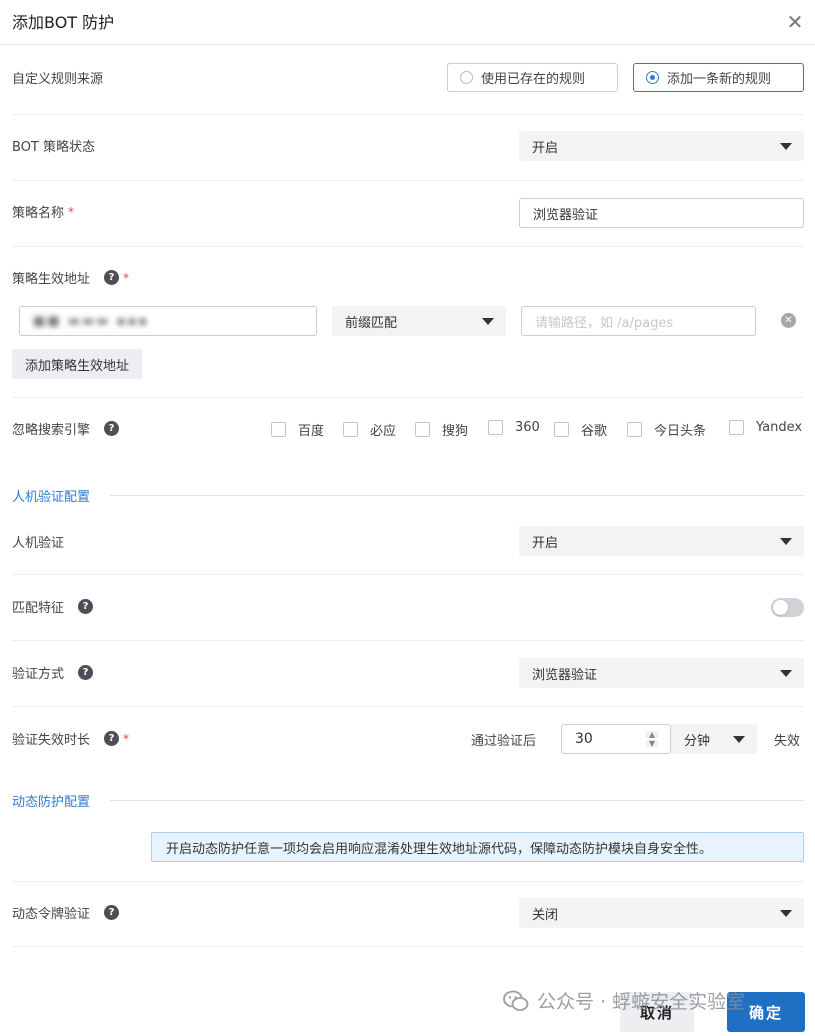  I want to click on expiry-suffix: 失效, so click(787, 741).